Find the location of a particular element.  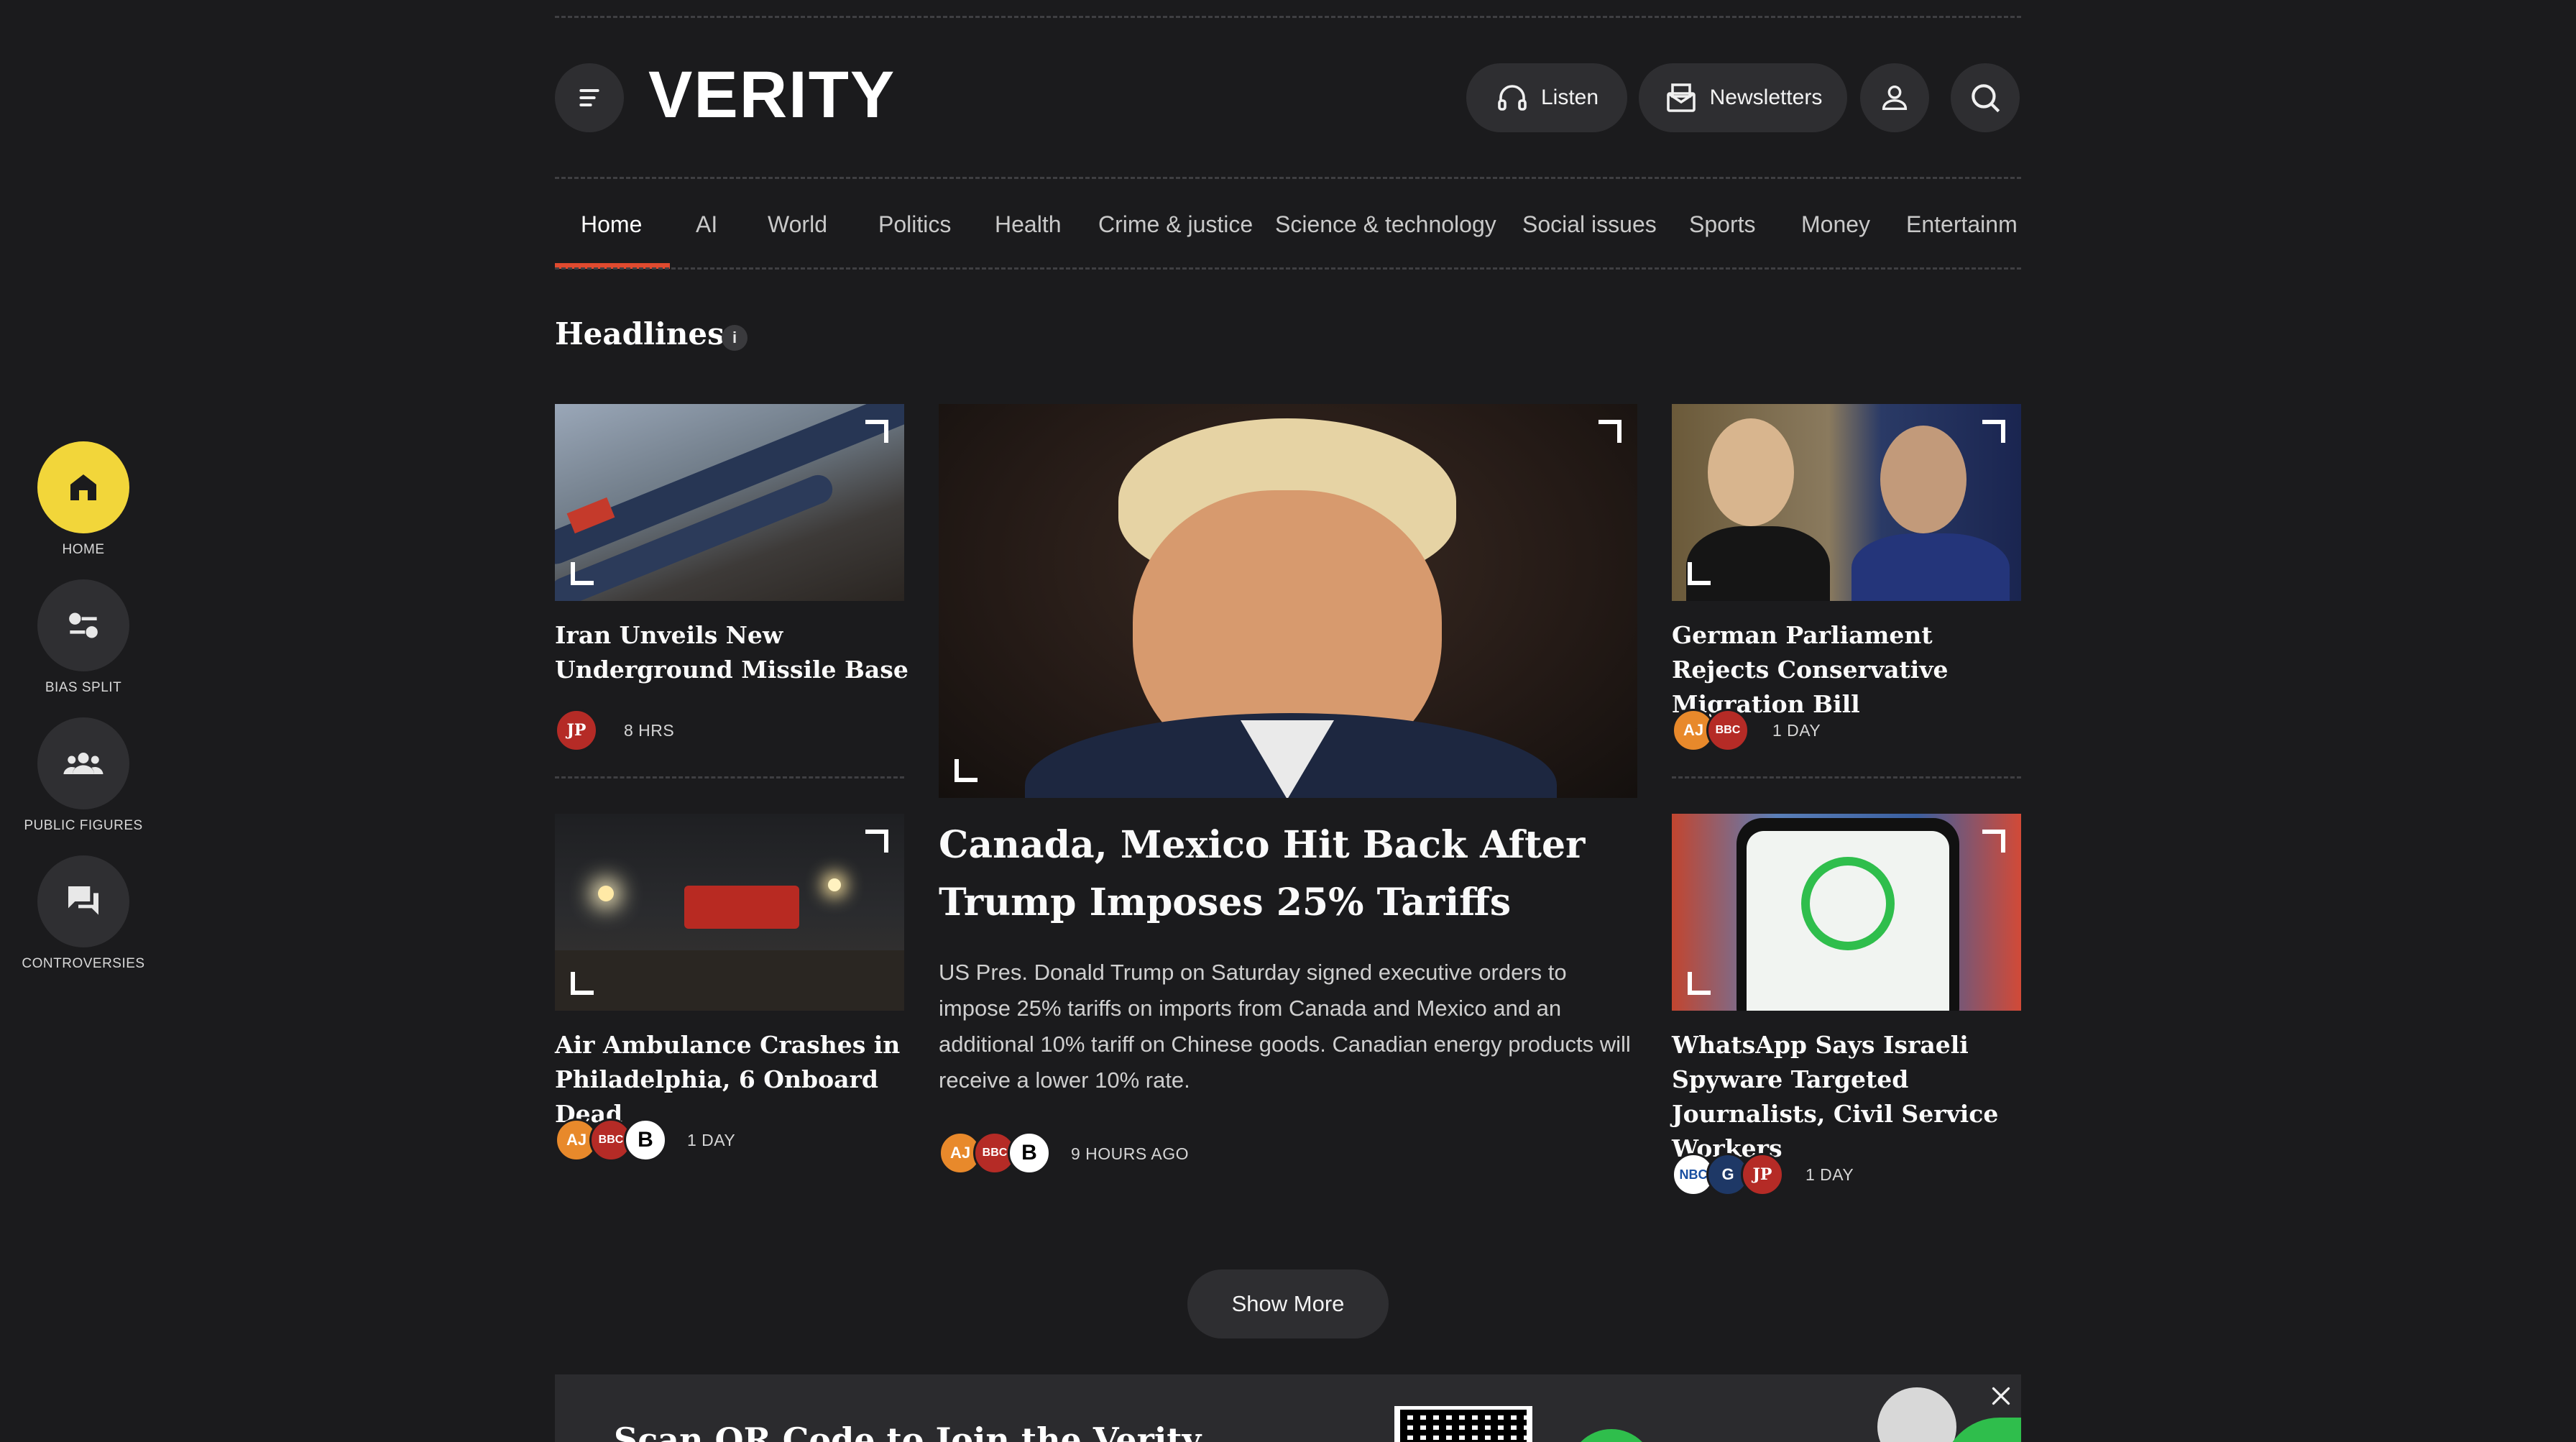

newsletter-icon is located at coordinates (1681, 98).